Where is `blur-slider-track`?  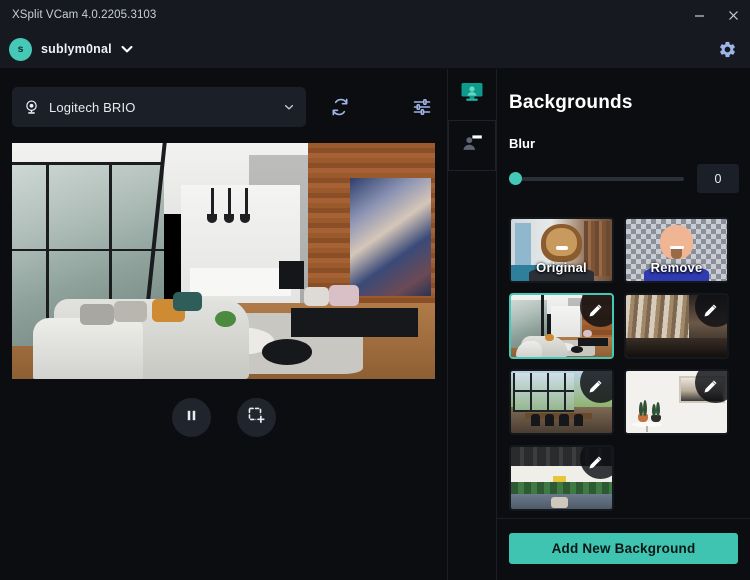 blur-slider-track is located at coordinates (596, 178).